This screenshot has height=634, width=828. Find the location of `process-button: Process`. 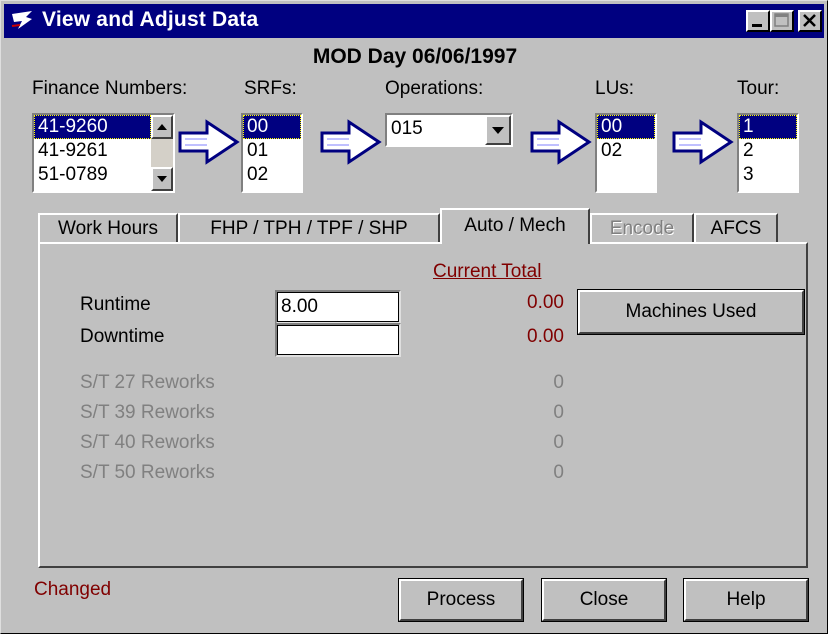

process-button: Process is located at coordinates (461, 600).